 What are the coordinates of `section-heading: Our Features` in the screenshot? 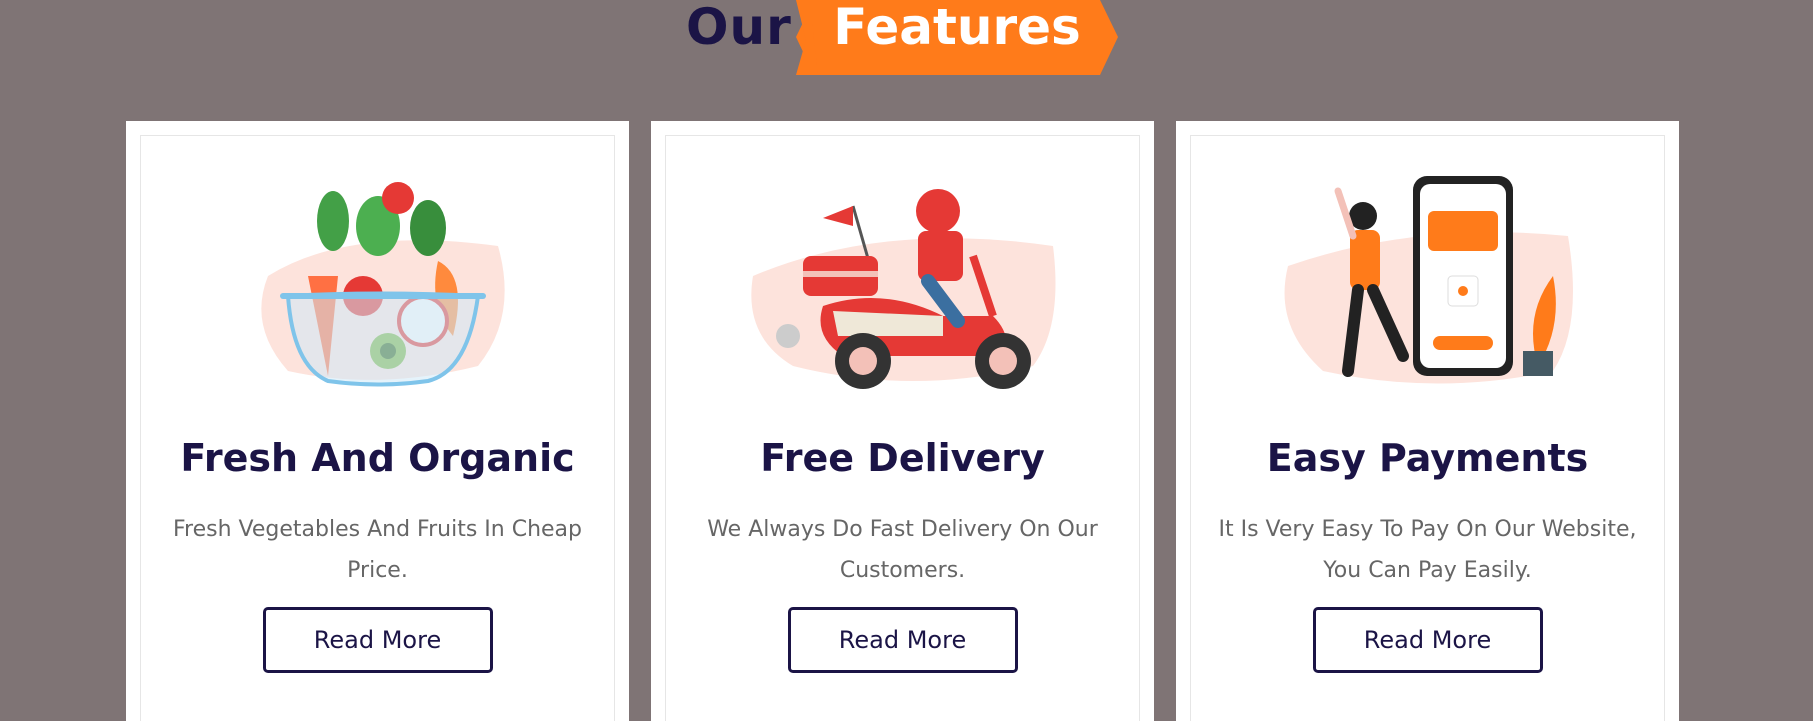 It's located at (906, 40).